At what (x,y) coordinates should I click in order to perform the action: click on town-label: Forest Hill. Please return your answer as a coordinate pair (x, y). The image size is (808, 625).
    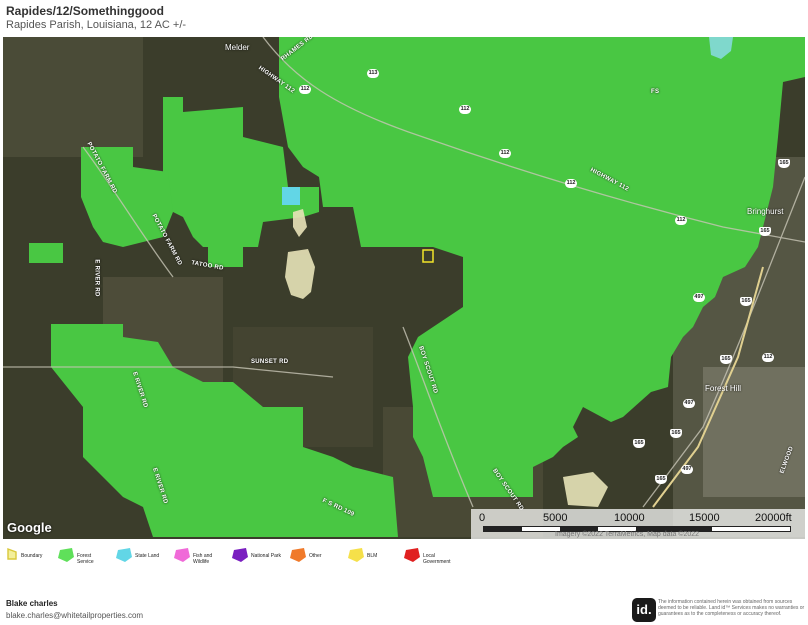
    Looking at the image, I should click on (723, 388).